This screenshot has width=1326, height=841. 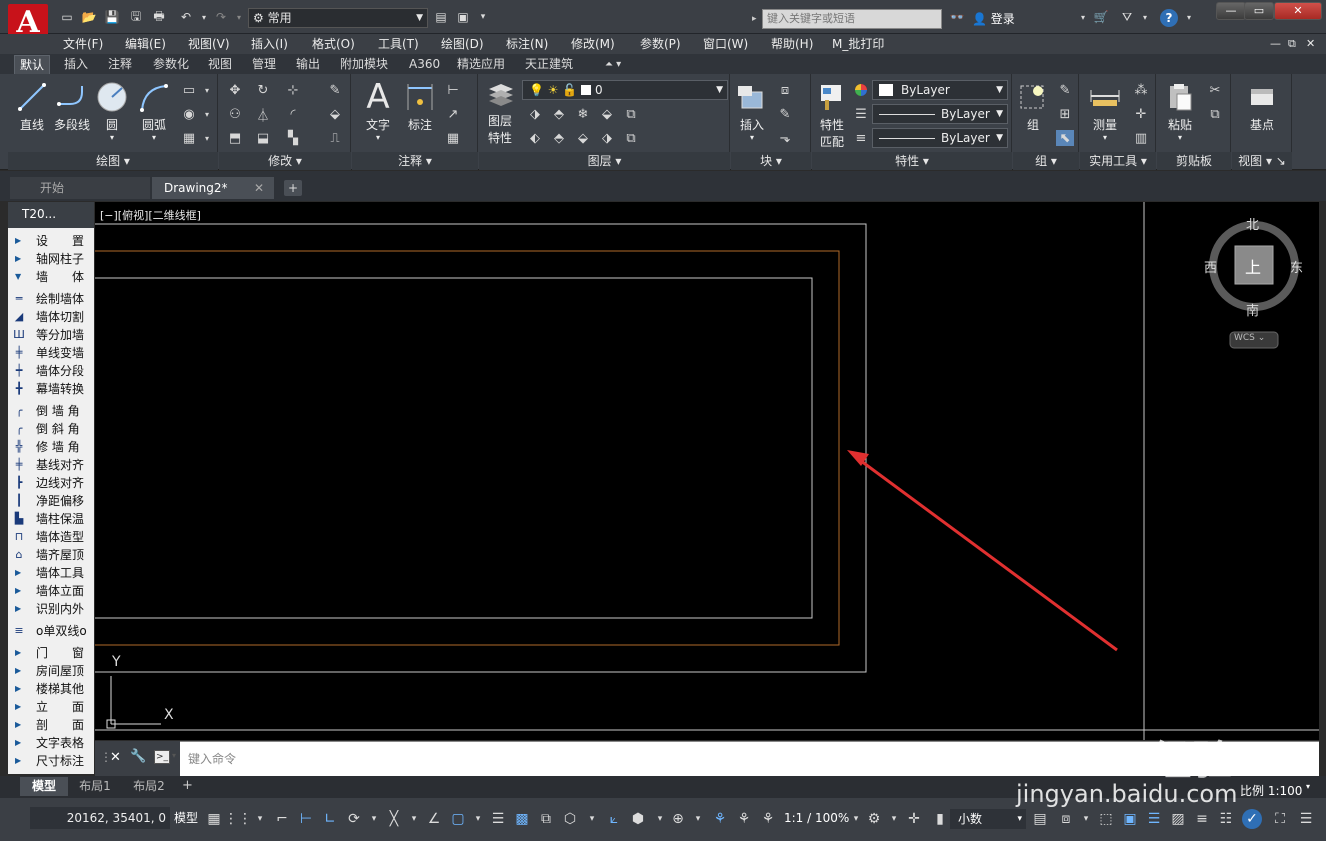 What do you see at coordinates (453, 138) in the screenshot?
I see `table-icon: ▦` at bounding box center [453, 138].